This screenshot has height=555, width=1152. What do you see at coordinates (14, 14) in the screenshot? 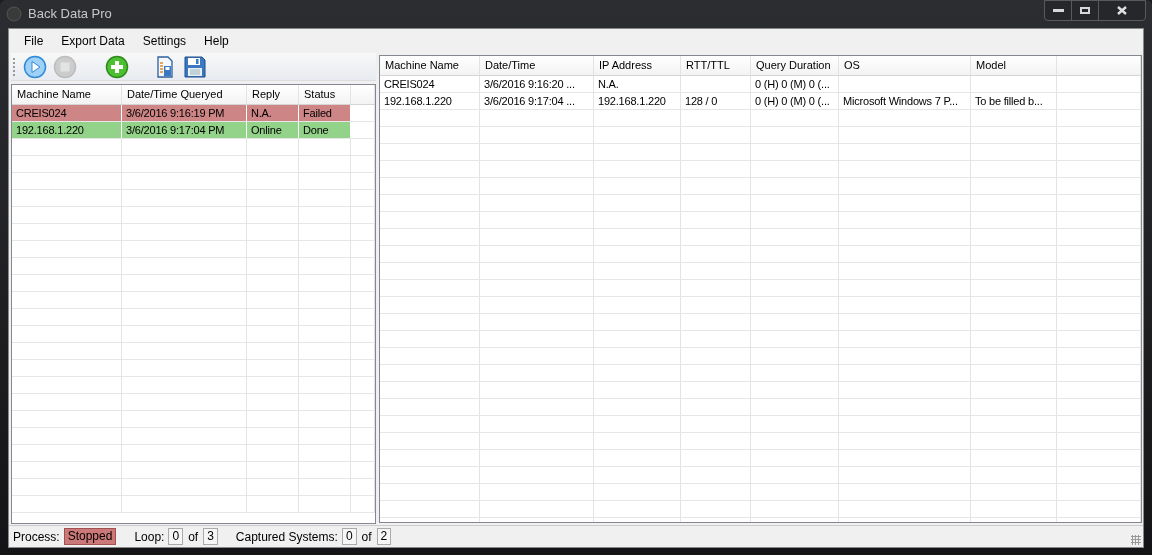
I see `app-icon` at bounding box center [14, 14].